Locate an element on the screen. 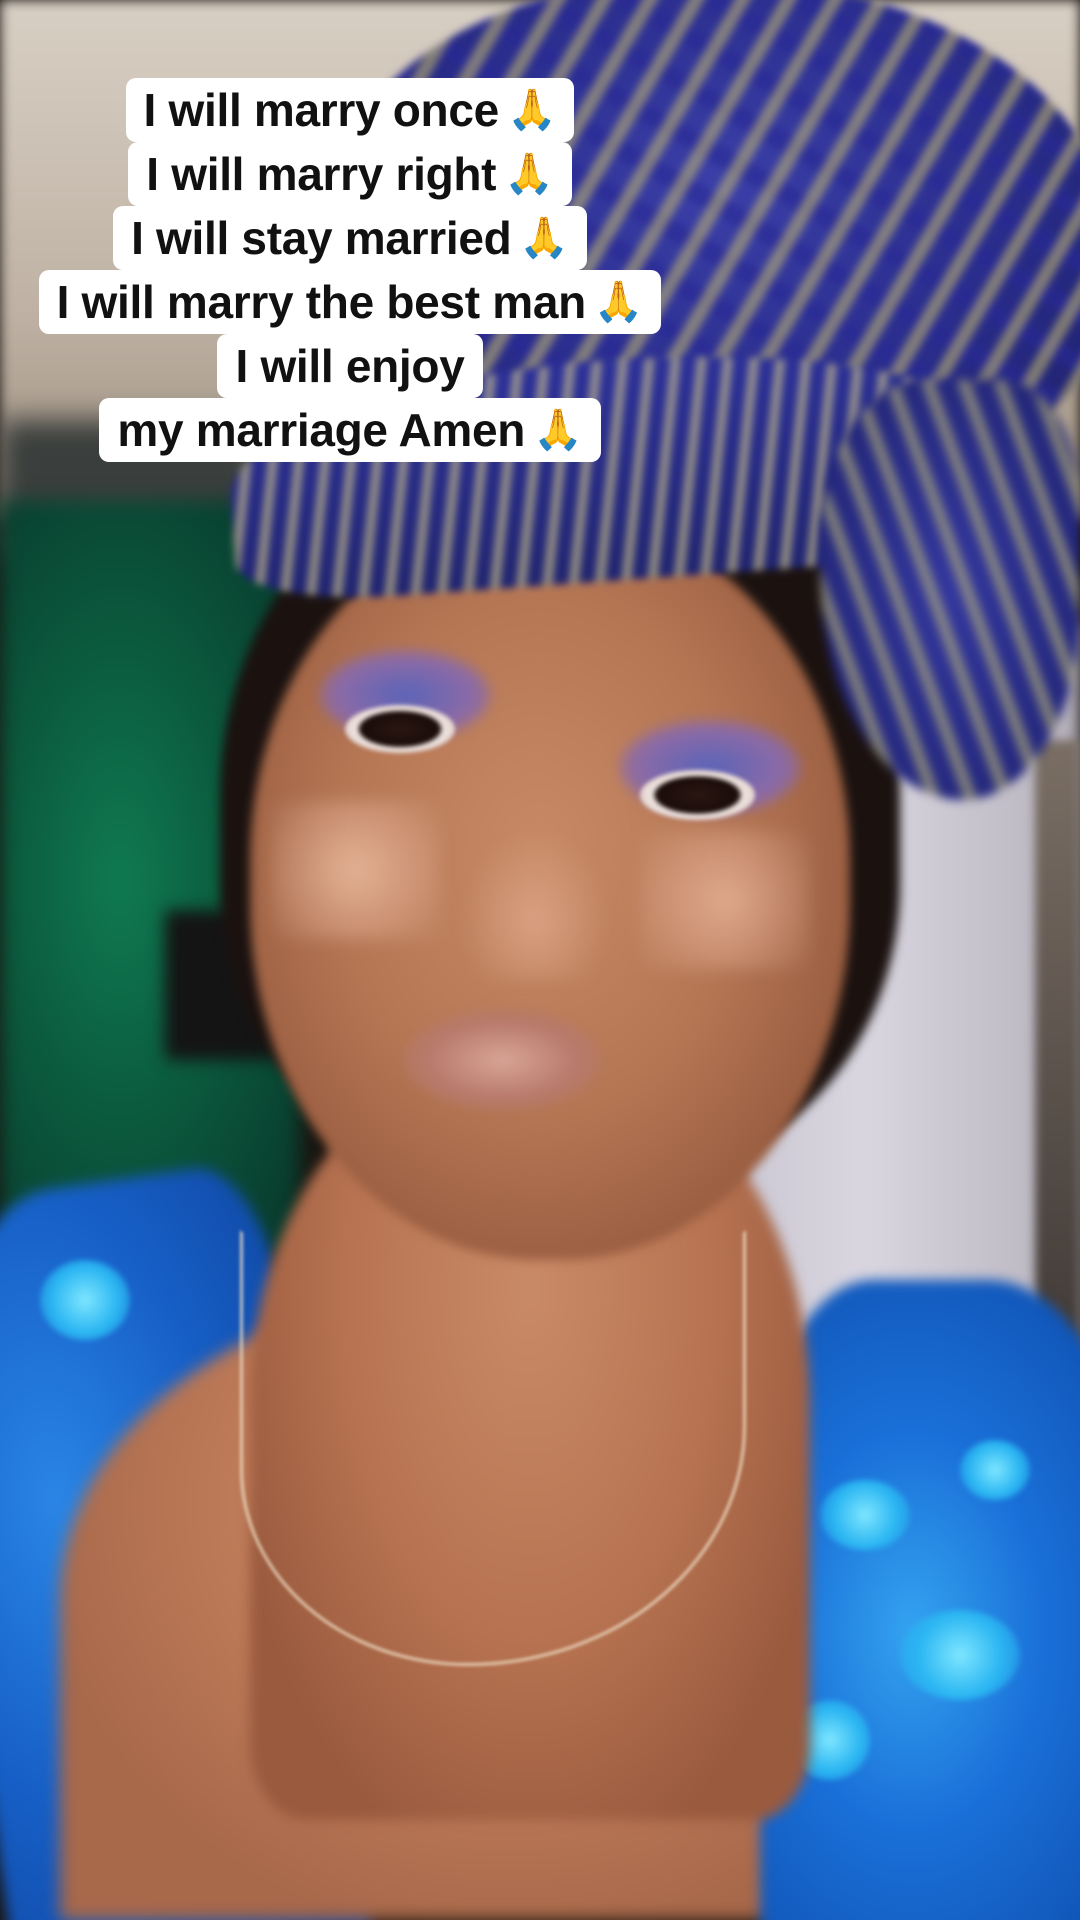 Image resolution: width=1080 pixels, height=1920 pixels. caption-text: I will marry once is located at coordinates (321, 110).